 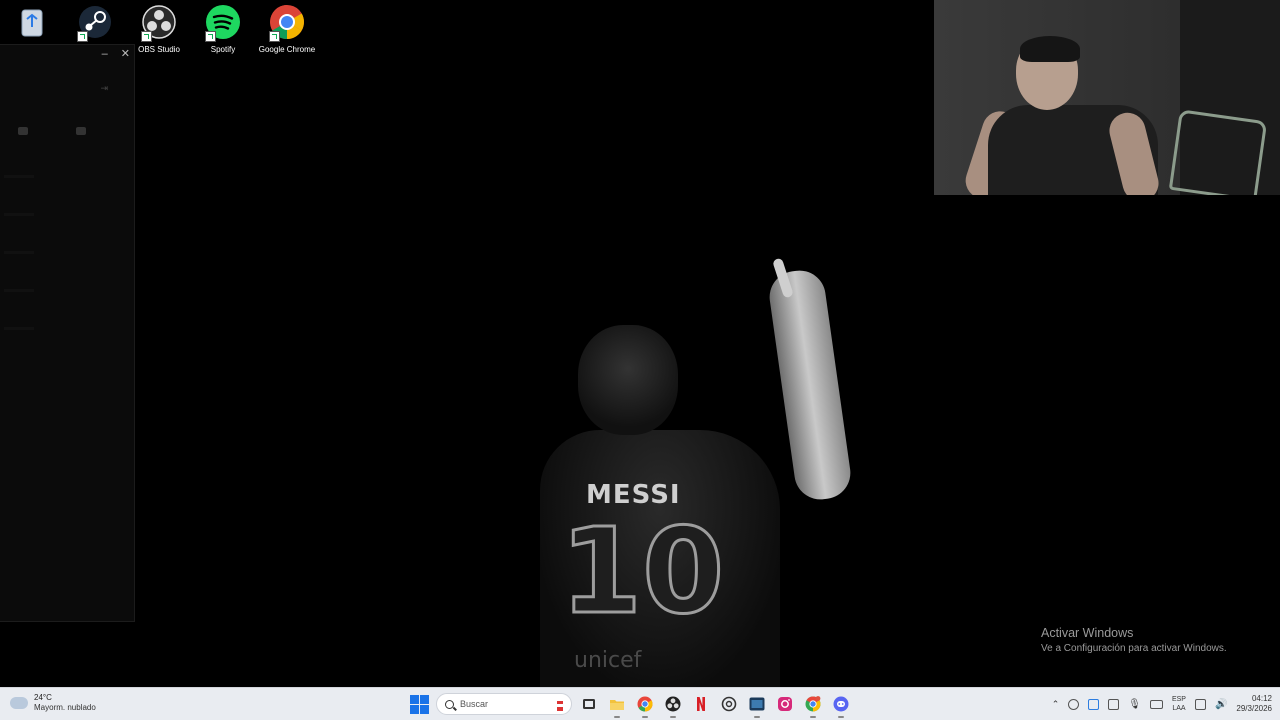 What do you see at coordinates (111, 53) in the screenshot?
I see `window-controls: – ✕` at bounding box center [111, 53].